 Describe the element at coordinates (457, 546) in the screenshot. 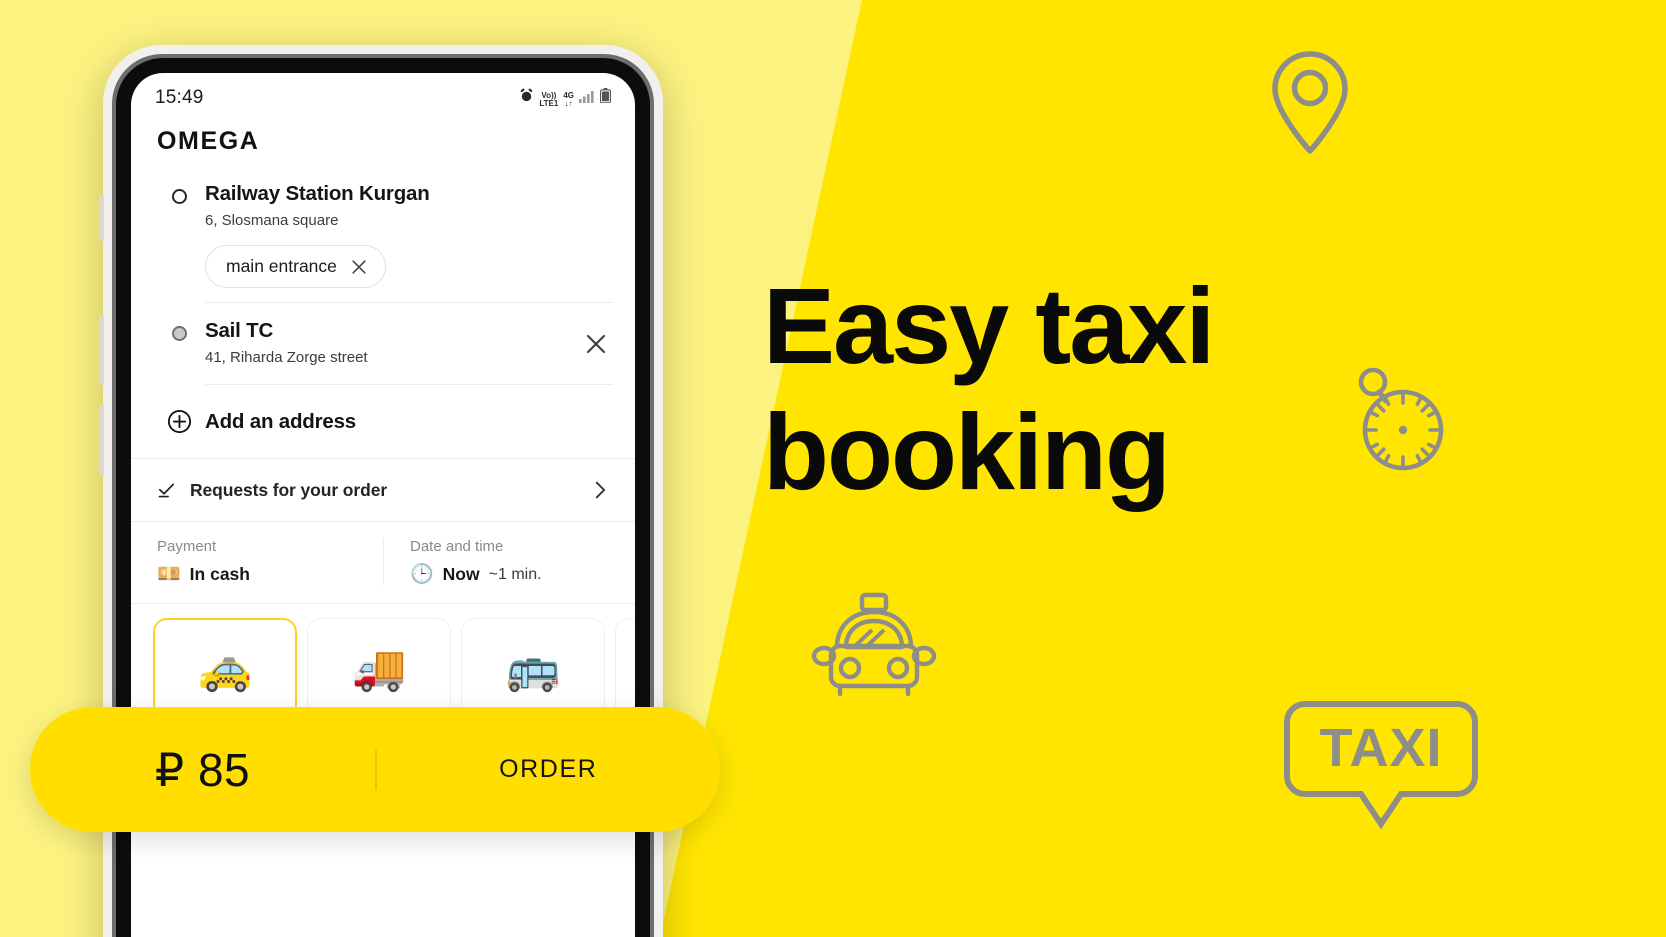

I see `datetime-label: Date and time` at that location.